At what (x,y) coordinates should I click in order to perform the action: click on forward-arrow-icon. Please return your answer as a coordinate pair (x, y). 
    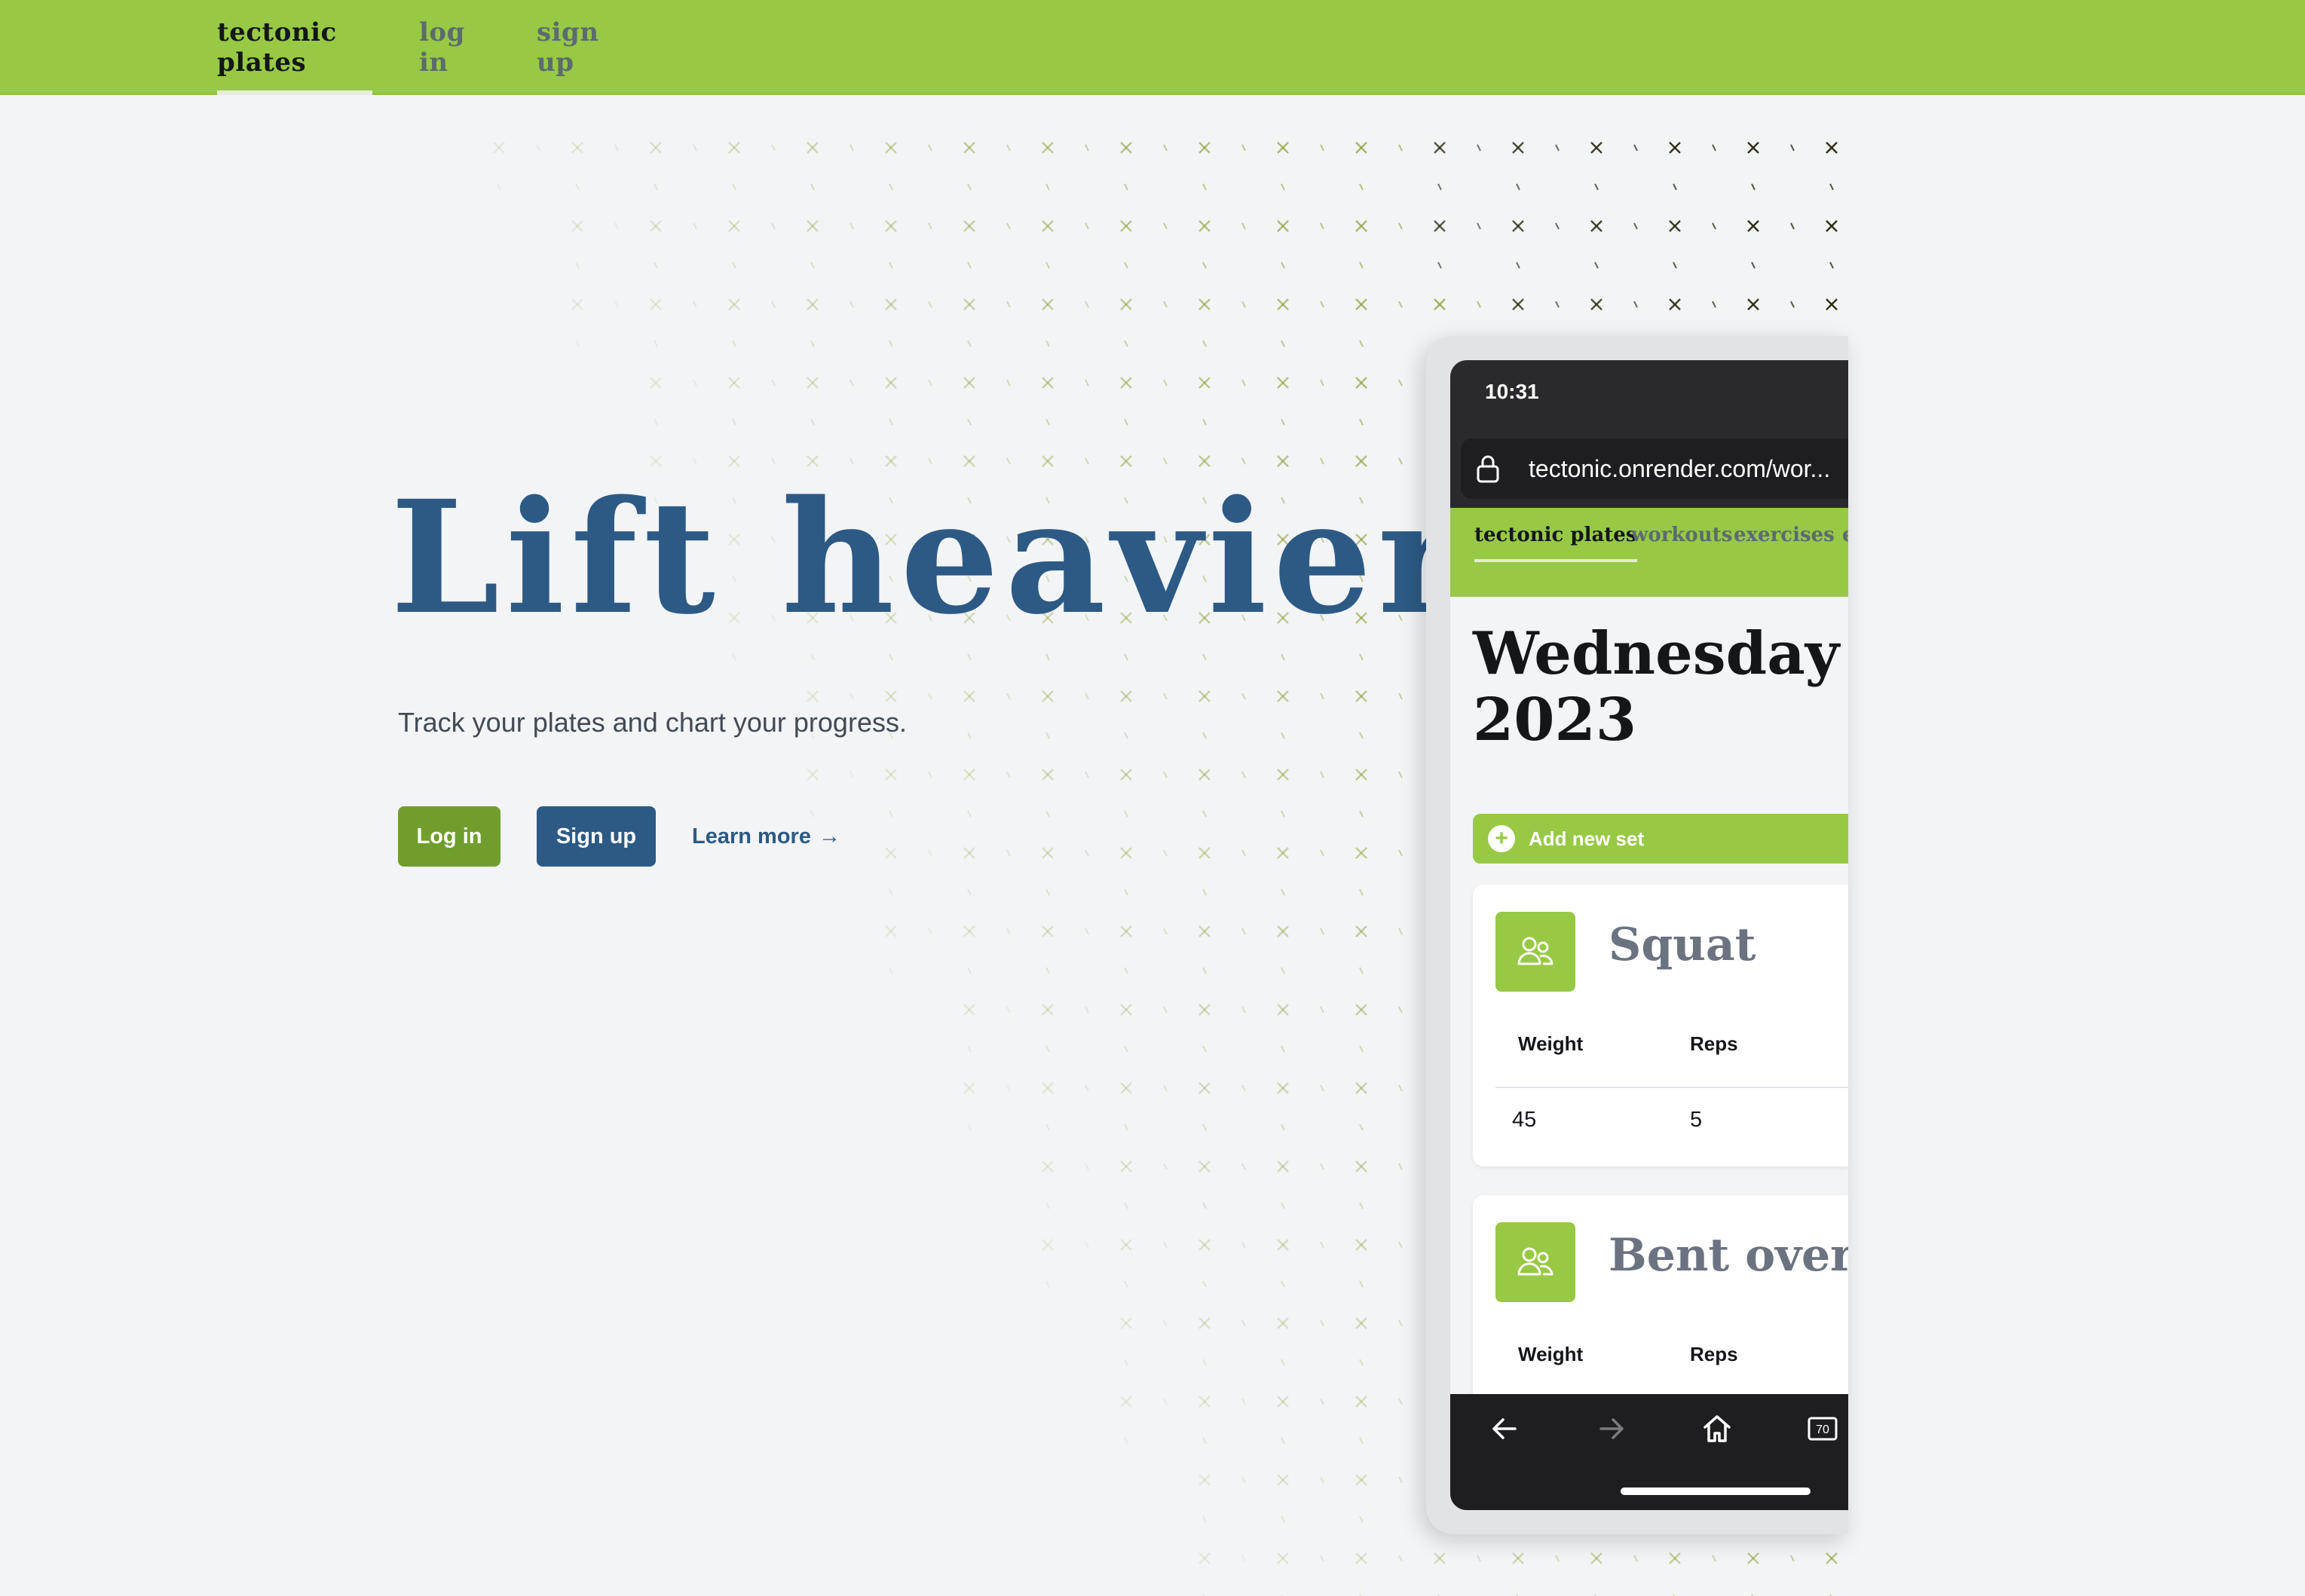
    Looking at the image, I should click on (1611, 1428).